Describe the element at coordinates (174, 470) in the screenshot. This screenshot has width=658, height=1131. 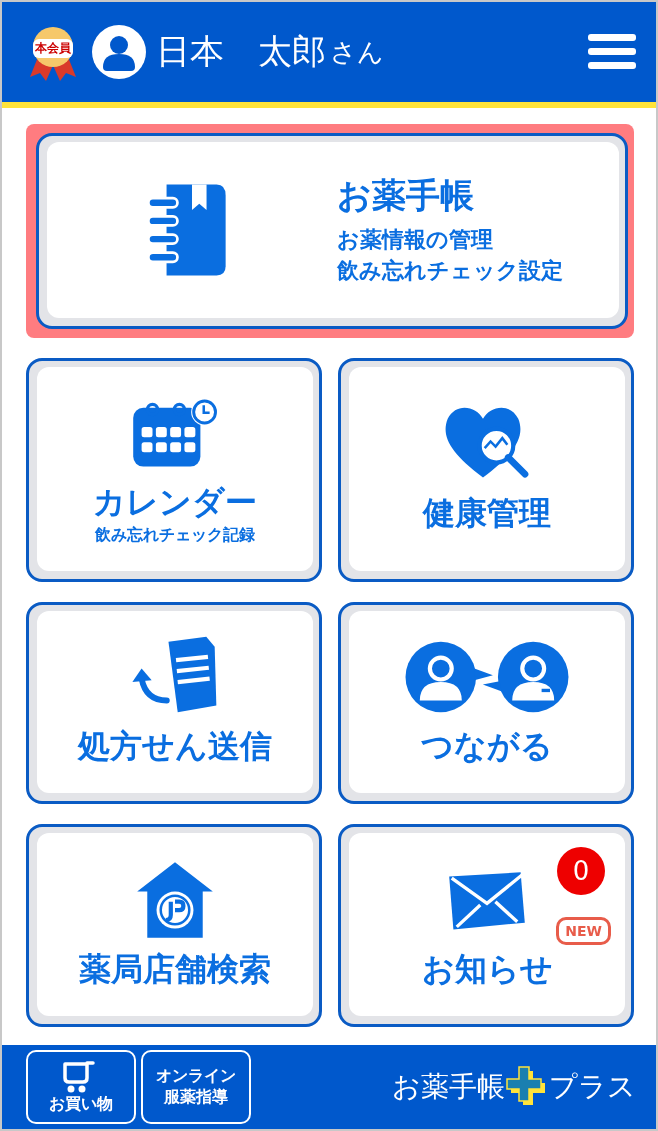
I see `menu-tile: カレンダー 飲み忘れチェック記録` at that location.